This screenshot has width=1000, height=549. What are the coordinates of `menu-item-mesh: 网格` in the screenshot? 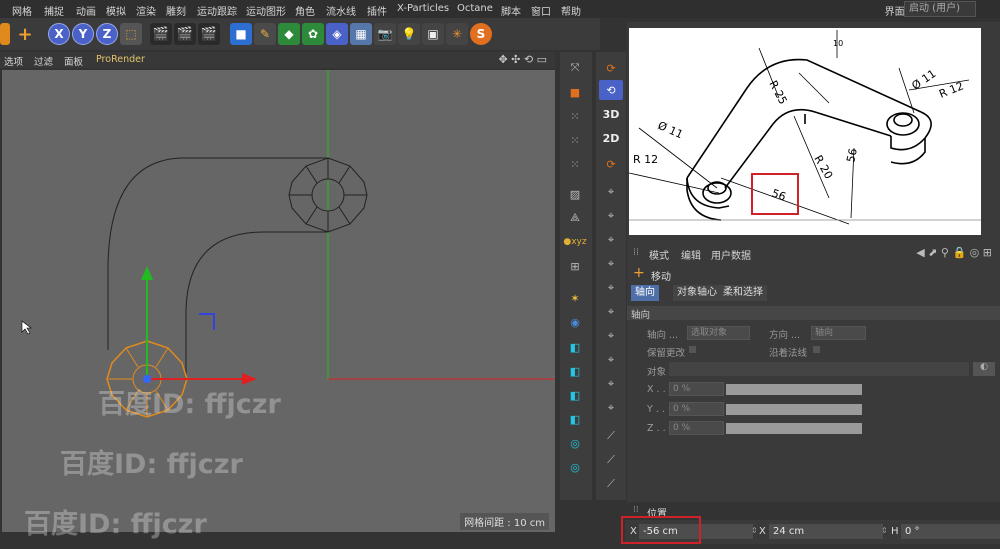 It's located at (22, 10).